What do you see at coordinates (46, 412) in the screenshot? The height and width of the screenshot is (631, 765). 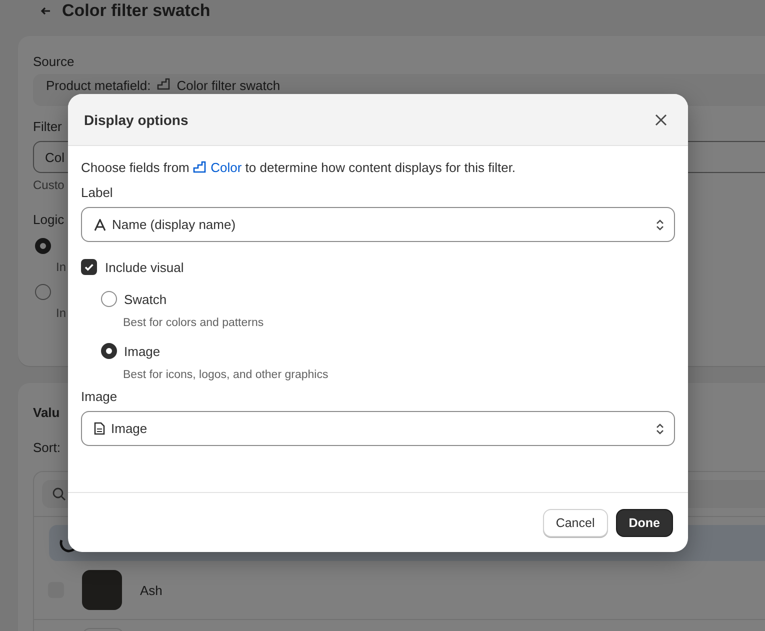 I see `values-title: Valu` at bounding box center [46, 412].